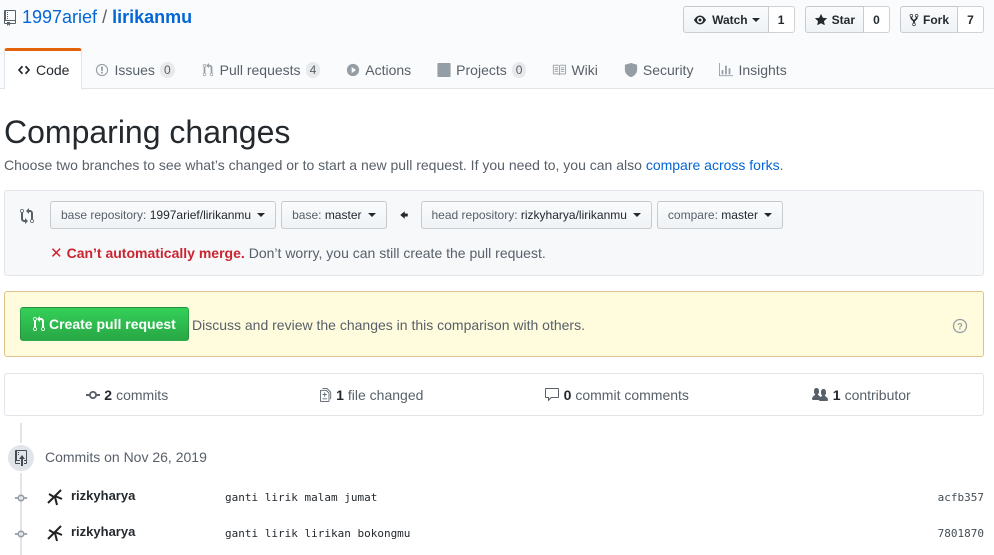 This screenshot has width=994, height=555. Describe the element at coordinates (378, 68) in the screenshot. I see `tab-actions: Actions` at that location.